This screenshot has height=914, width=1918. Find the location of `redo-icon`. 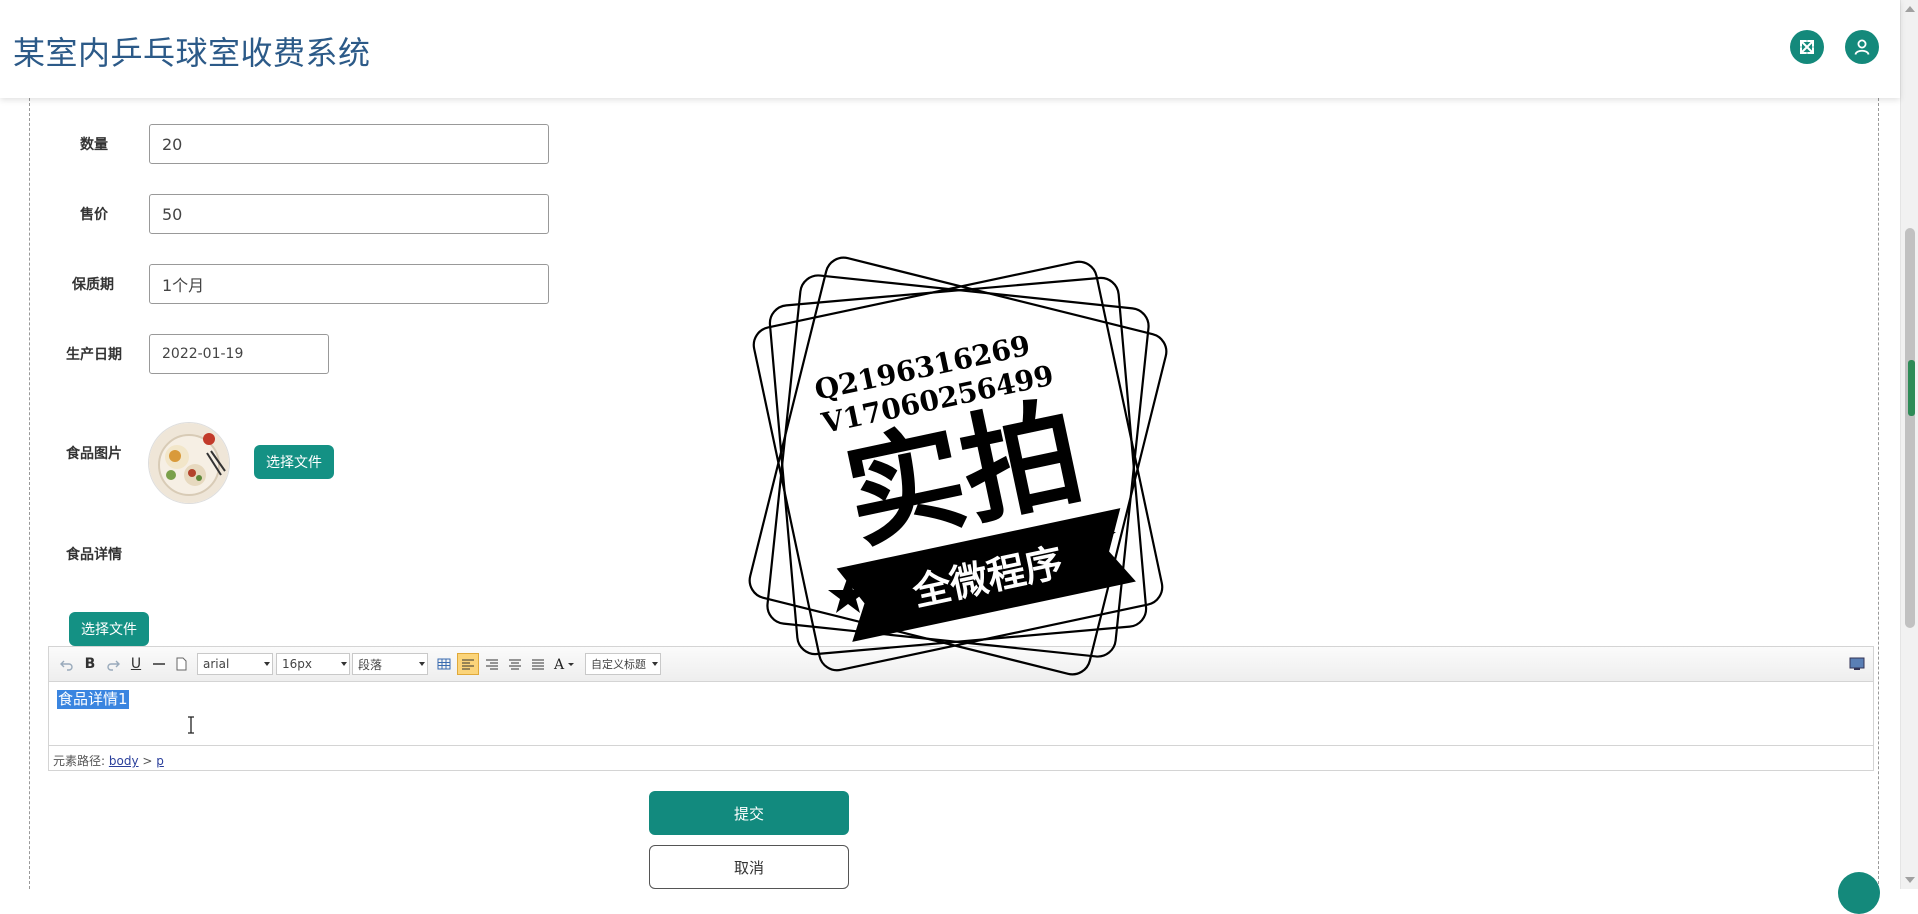

redo-icon is located at coordinates (113, 665).